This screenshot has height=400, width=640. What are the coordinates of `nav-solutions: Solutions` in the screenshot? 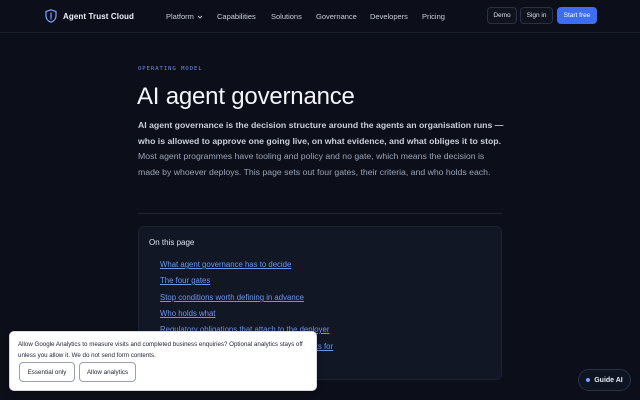 It's located at (286, 16).